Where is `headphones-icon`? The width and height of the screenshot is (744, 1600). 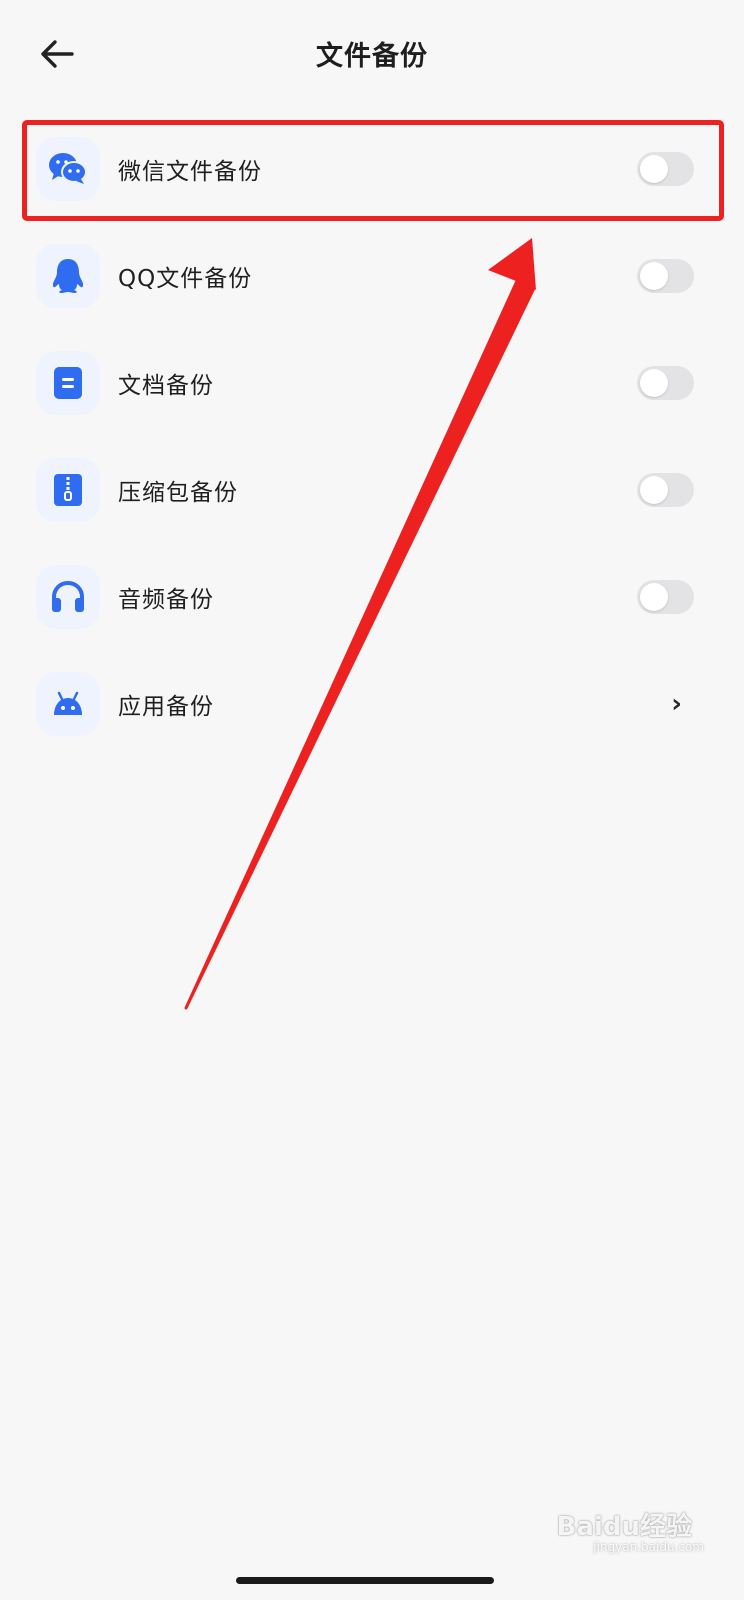
headphones-icon is located at coordinates (68, 596).